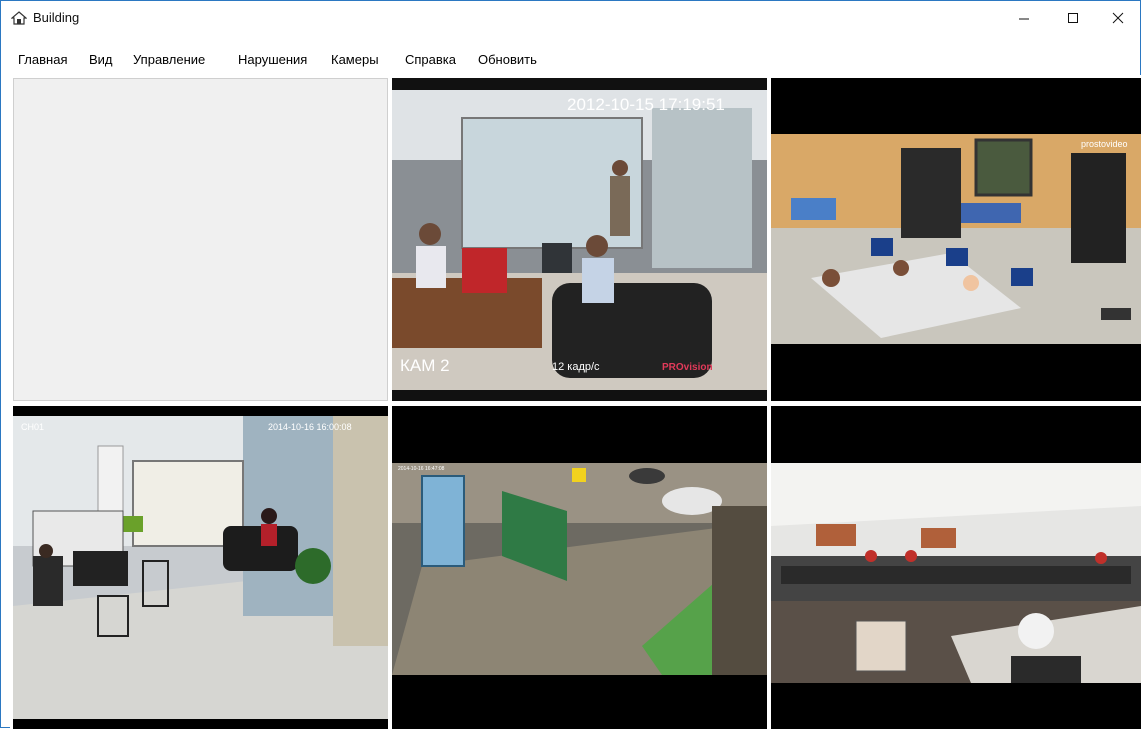 The image size is (1141, 729). I want to click on camera-4-channel: CH01, so click(33, 427).